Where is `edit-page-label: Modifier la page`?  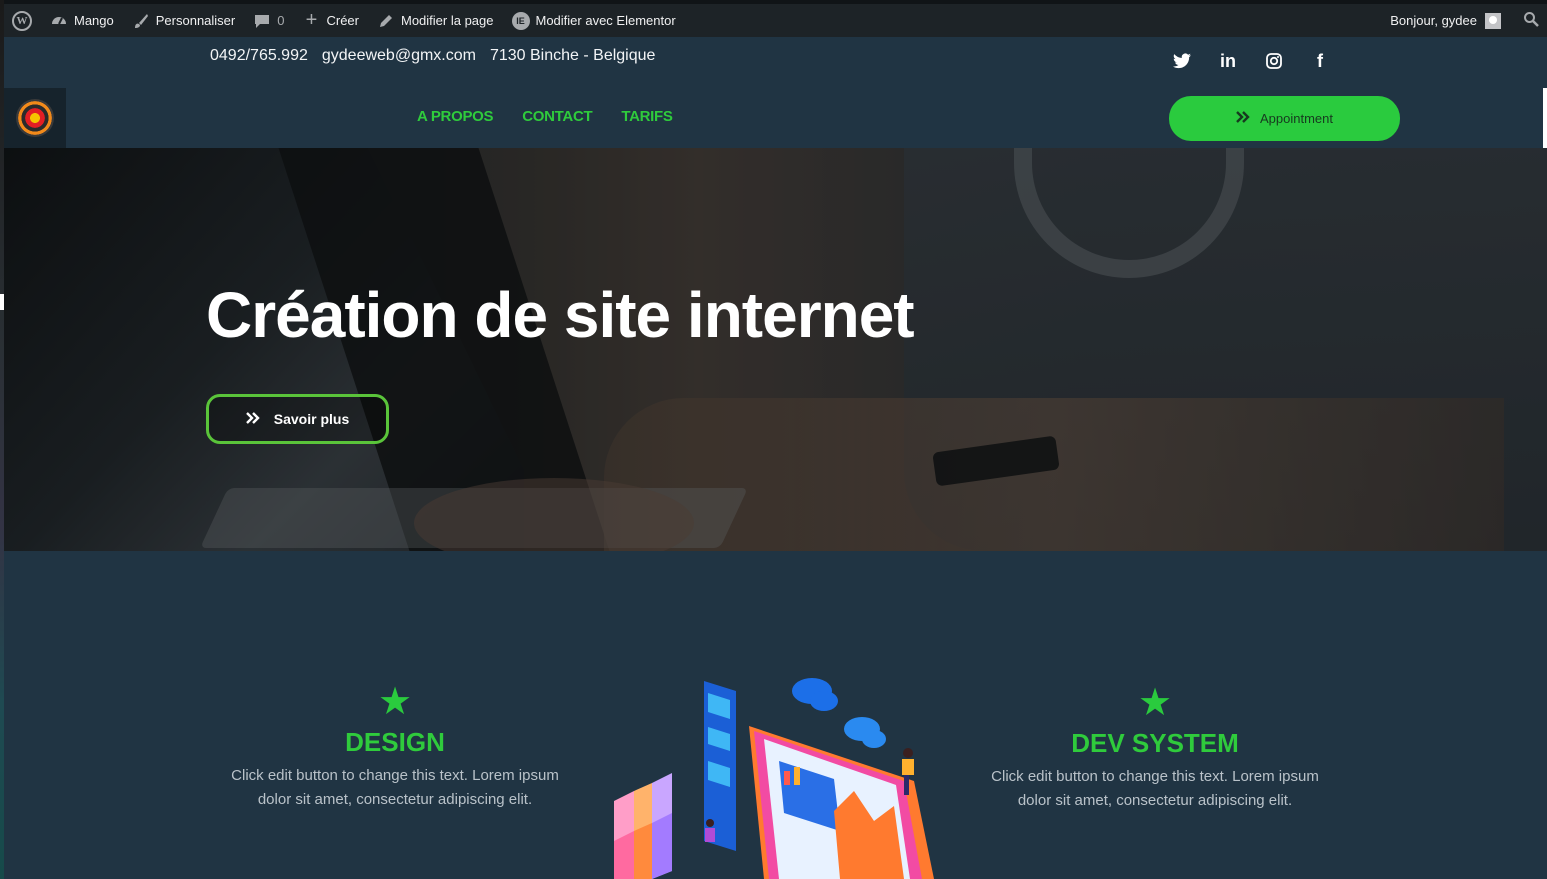 edit-page-label: Modifier la page is located at coordinates (447, 20).